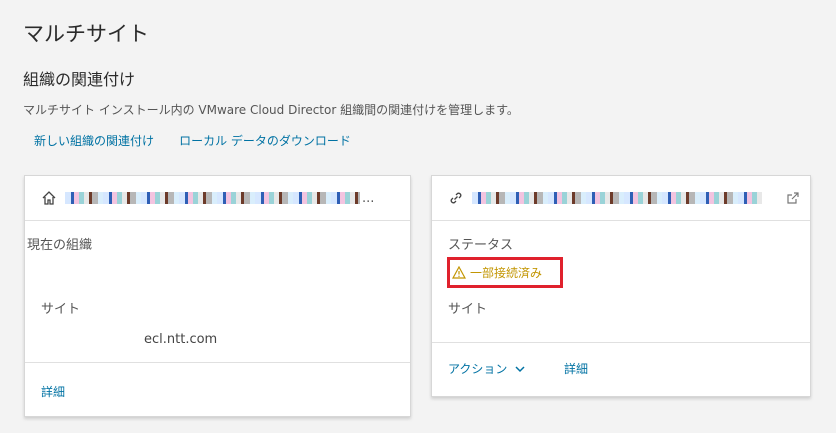 The image size is (836, 433). What do you see at coordinates (181, 339) in the screenshot?
I see `site-value: ecl.ntt.com` at bounding box center [181, 339].